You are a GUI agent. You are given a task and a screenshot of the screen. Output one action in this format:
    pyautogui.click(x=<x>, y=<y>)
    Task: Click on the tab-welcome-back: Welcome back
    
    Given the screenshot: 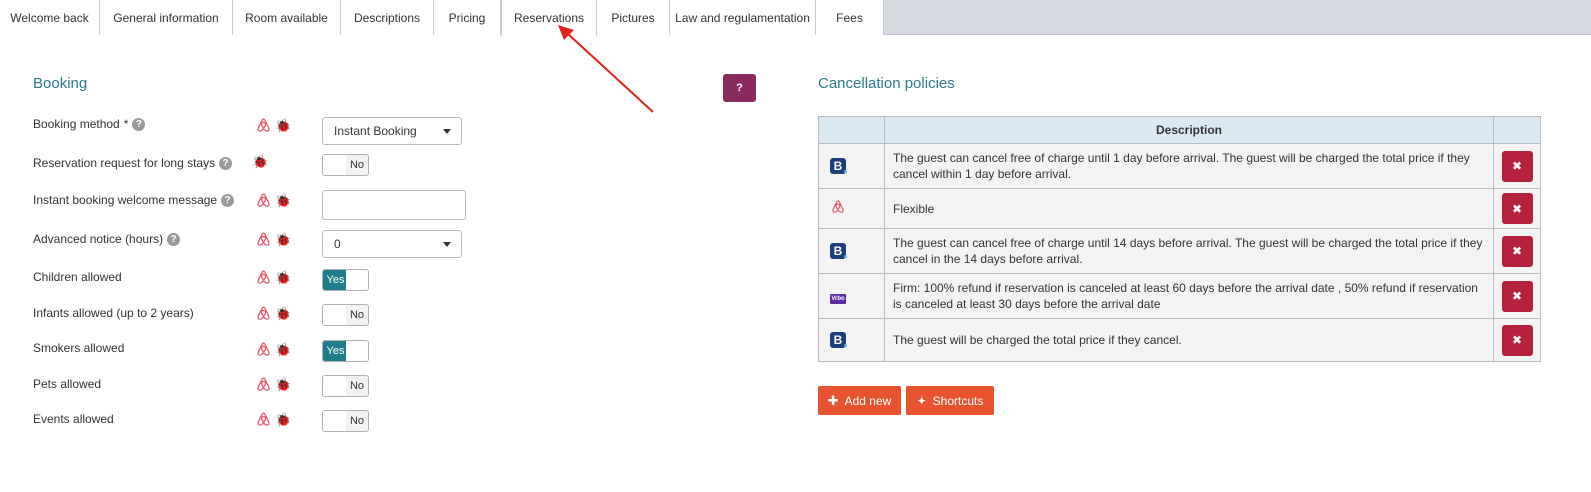 What is the action you would take?
    pyautogui.click(x=50, y=17)
    